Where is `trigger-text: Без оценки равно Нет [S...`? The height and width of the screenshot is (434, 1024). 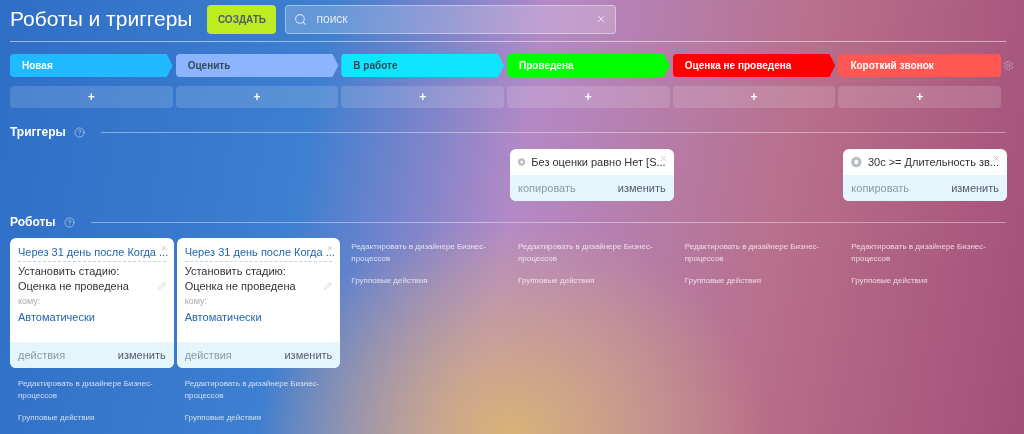 trigger-text: Без оценки равно Нет [S... is located at coordinates (598, 162).